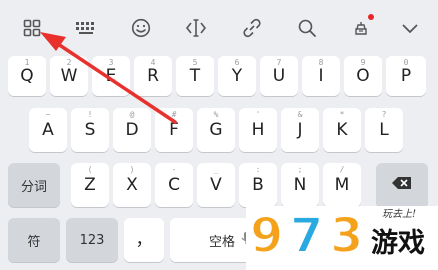 The height and width of the screenshot is (270, 438). I want to click on key-e: 3E, so click(111, 76).